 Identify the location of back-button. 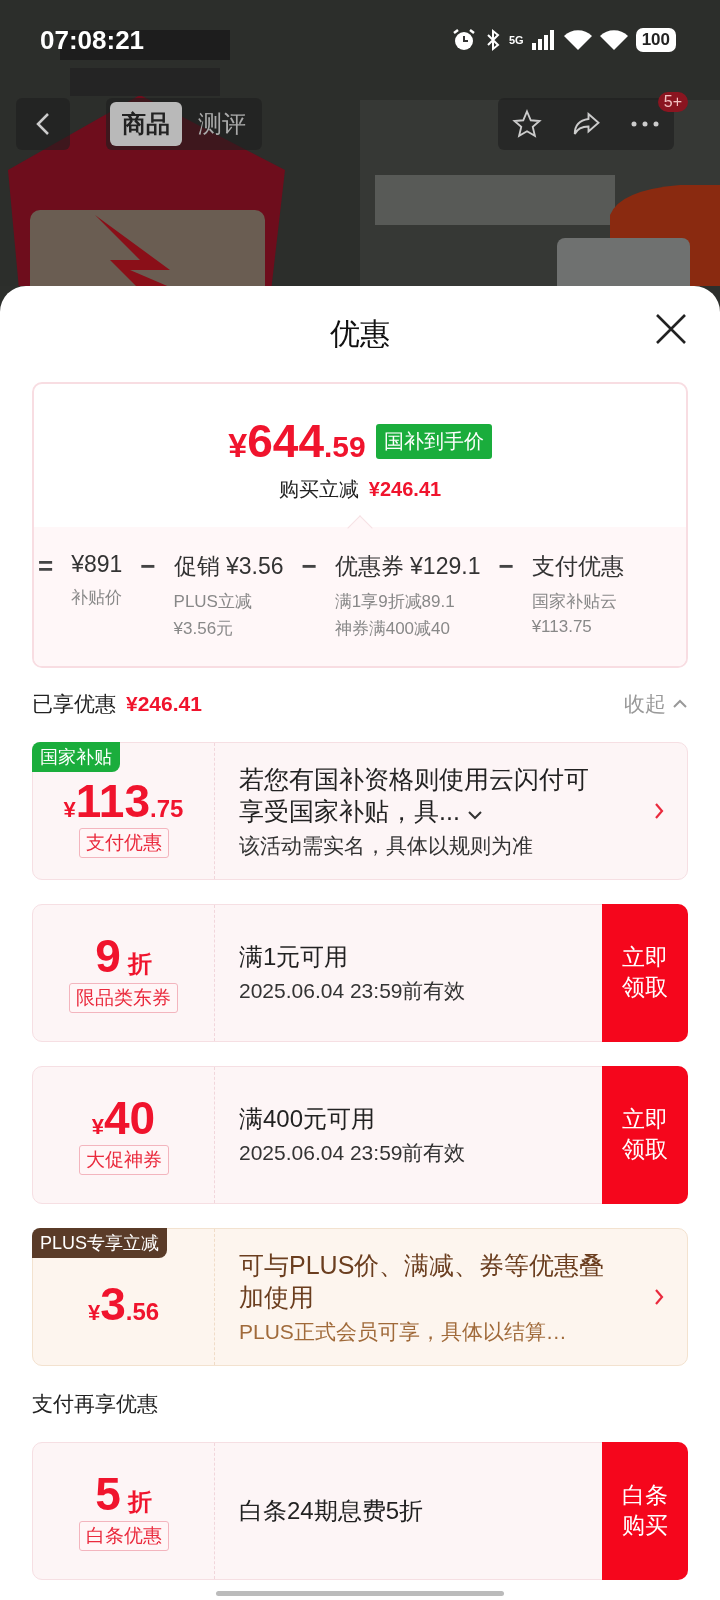
(43, 124).